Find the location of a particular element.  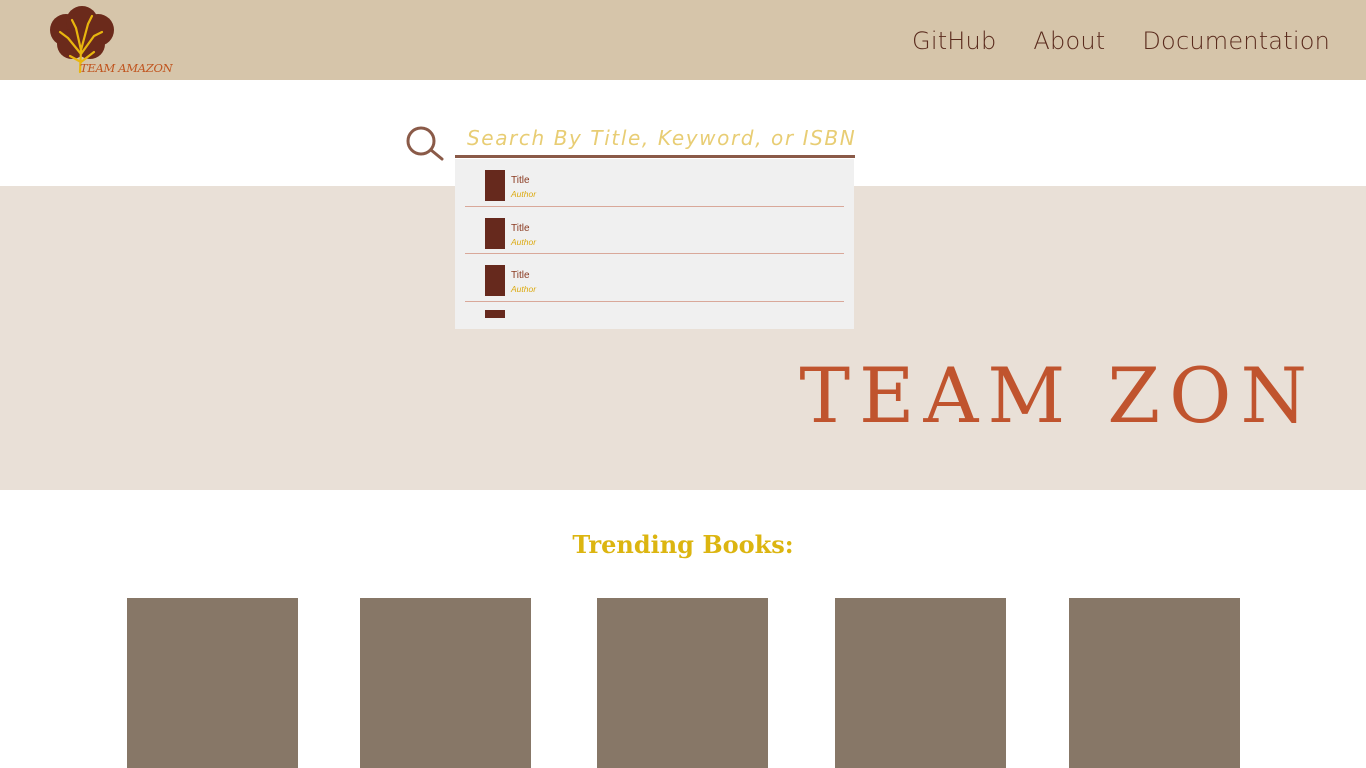

search-input is located at coordinates (655, 139).